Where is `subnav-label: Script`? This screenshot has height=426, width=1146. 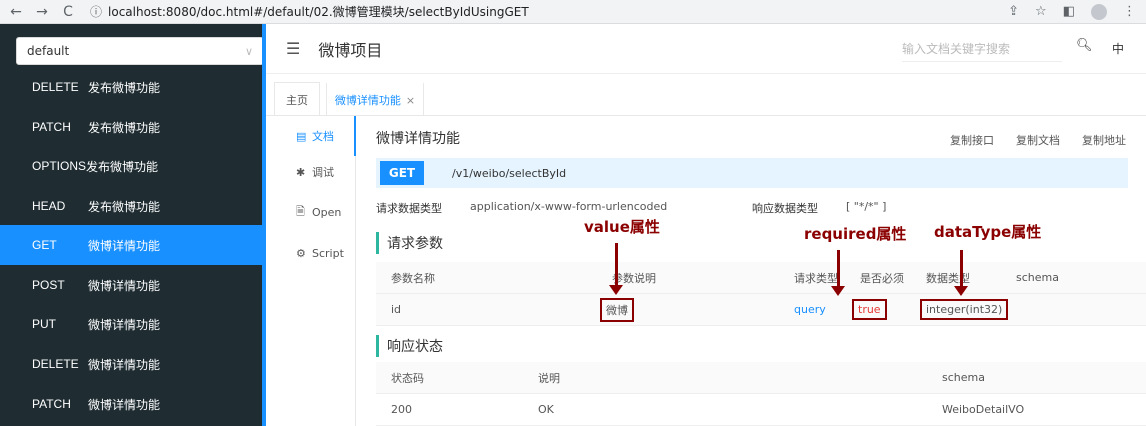
subnav-label: Script is located at coordinates (328, 253).